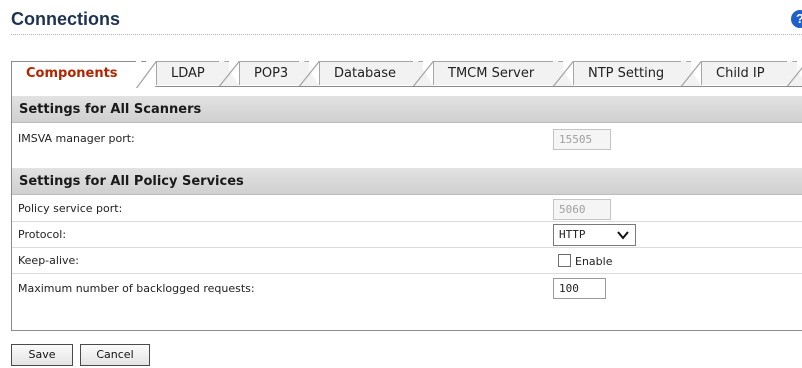 The height and width of the screenshot is (368, 802). Describe the element at coordinates (136, 288) in the screenshot. I see `backlog-label: Maximum number of backlogged requests:` at that location.